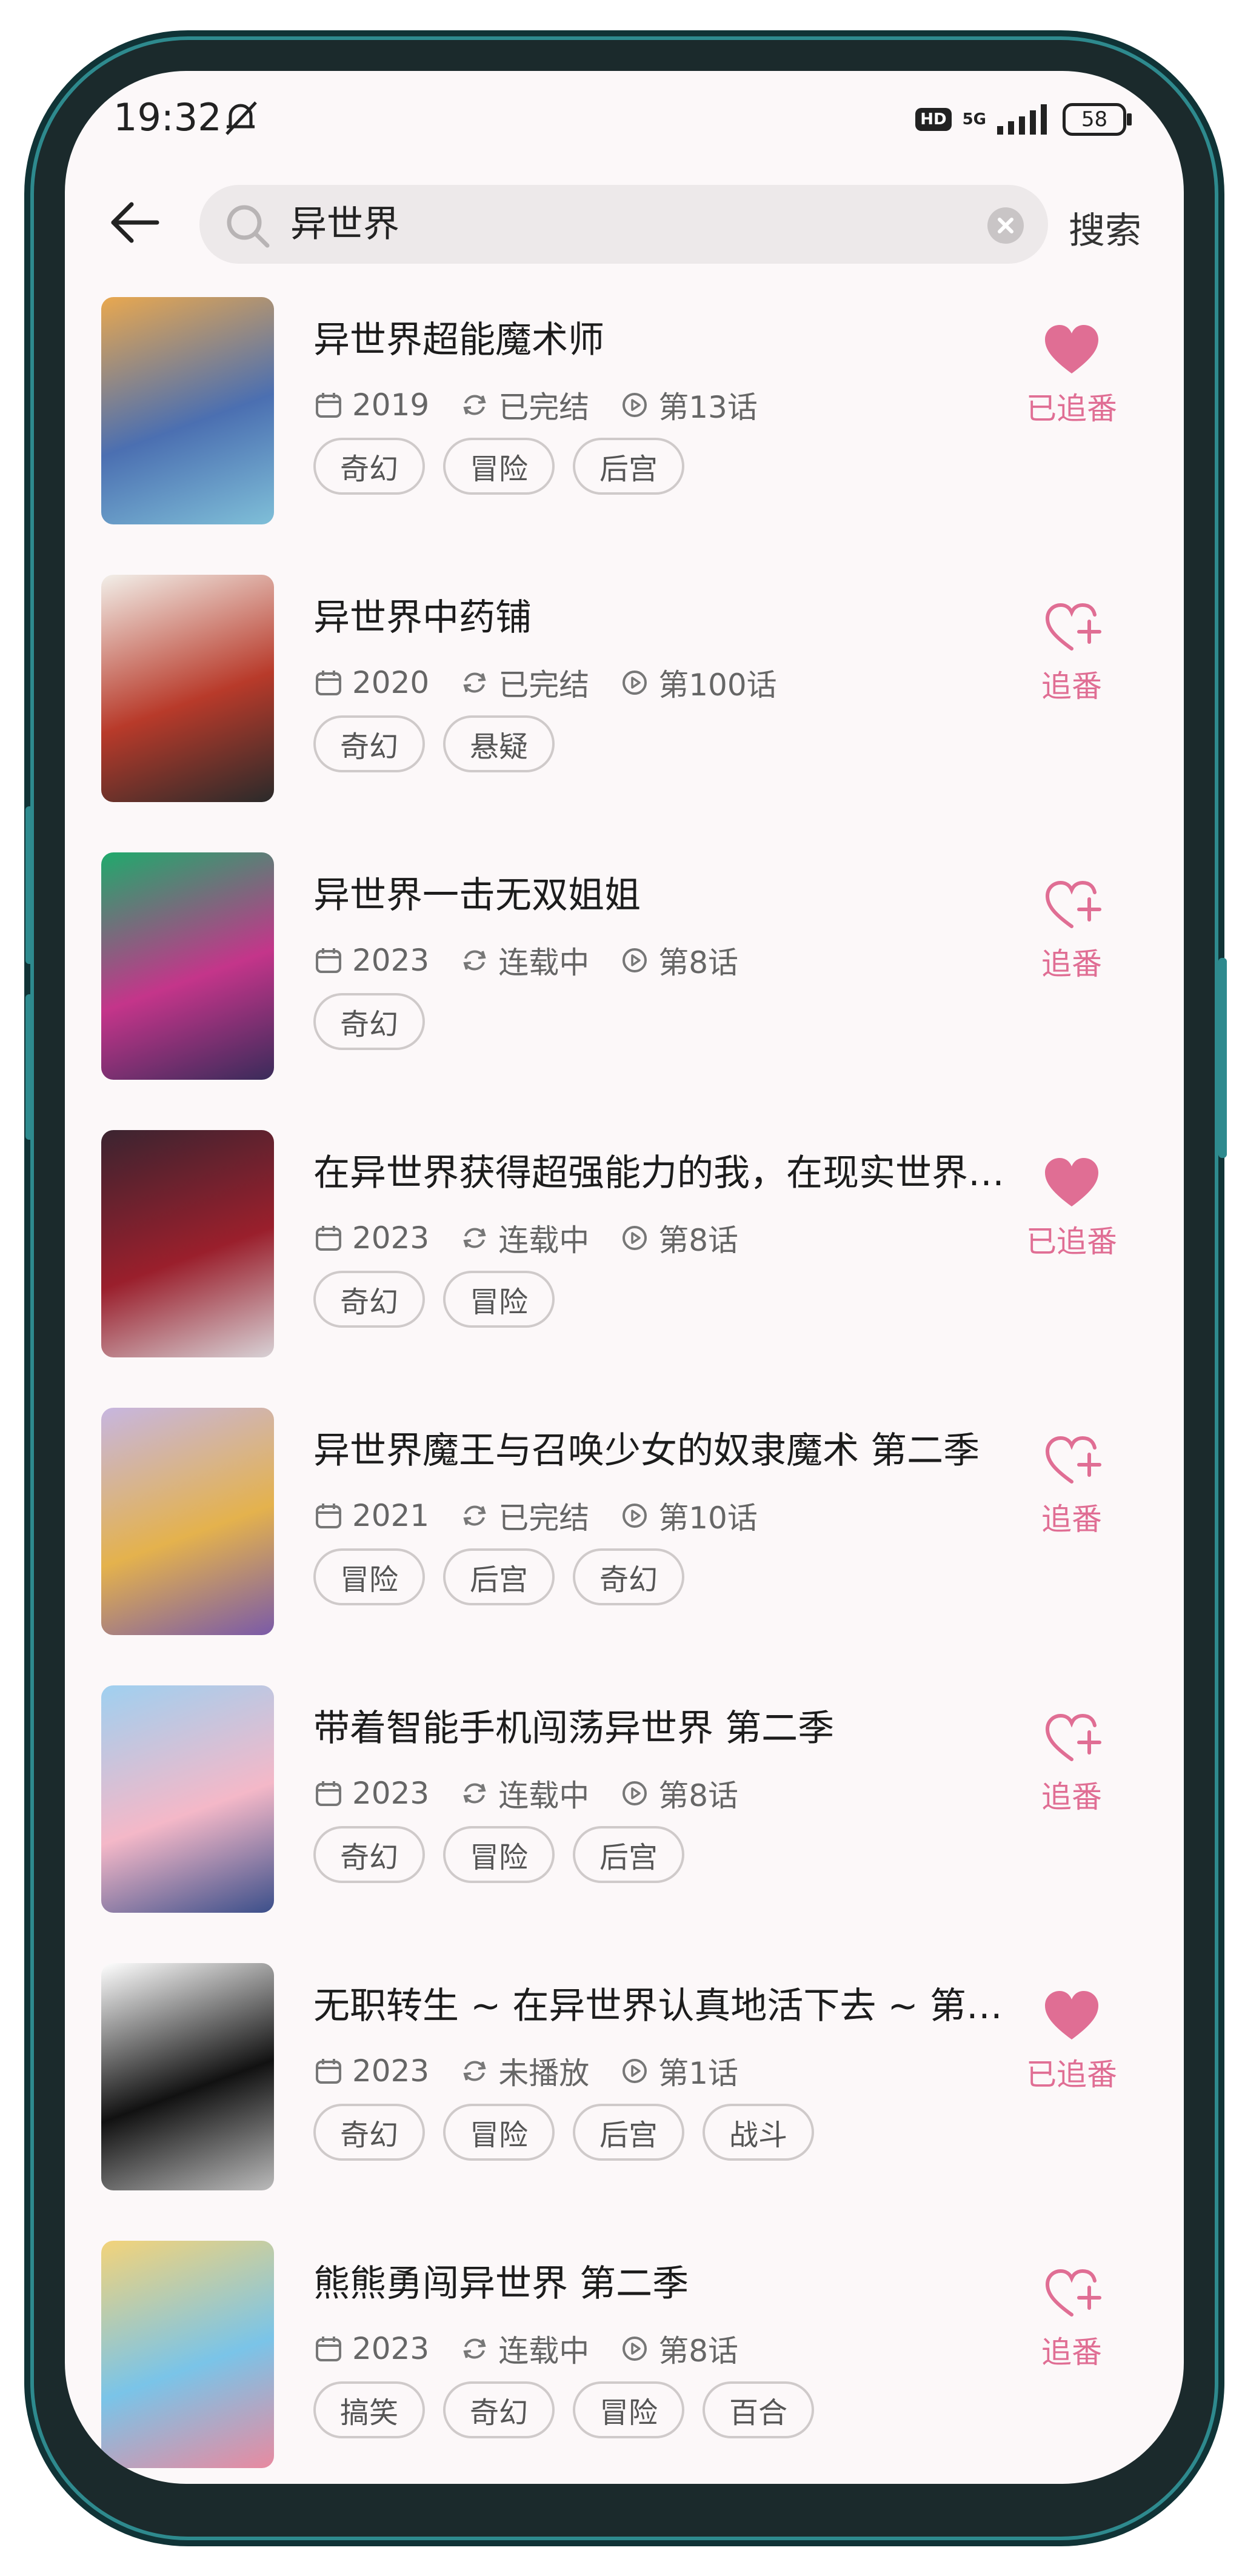 The width and height of the screenshot is (1242, 2576). Describe the element at coordinates (369, 2409) in the screenshot. I see `genre-tag: 搞笑` at that location.